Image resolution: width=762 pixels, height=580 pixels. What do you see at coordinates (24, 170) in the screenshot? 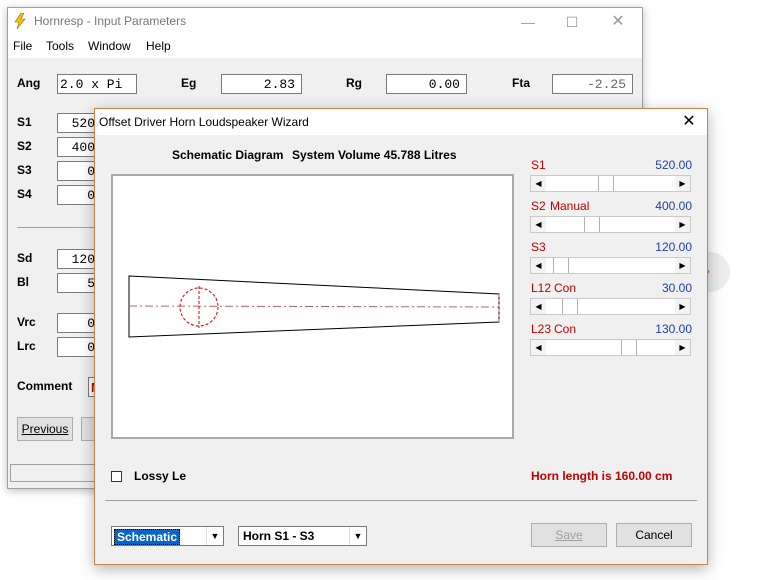
I see `s3-label: S3` at bounding box center [24, 170].